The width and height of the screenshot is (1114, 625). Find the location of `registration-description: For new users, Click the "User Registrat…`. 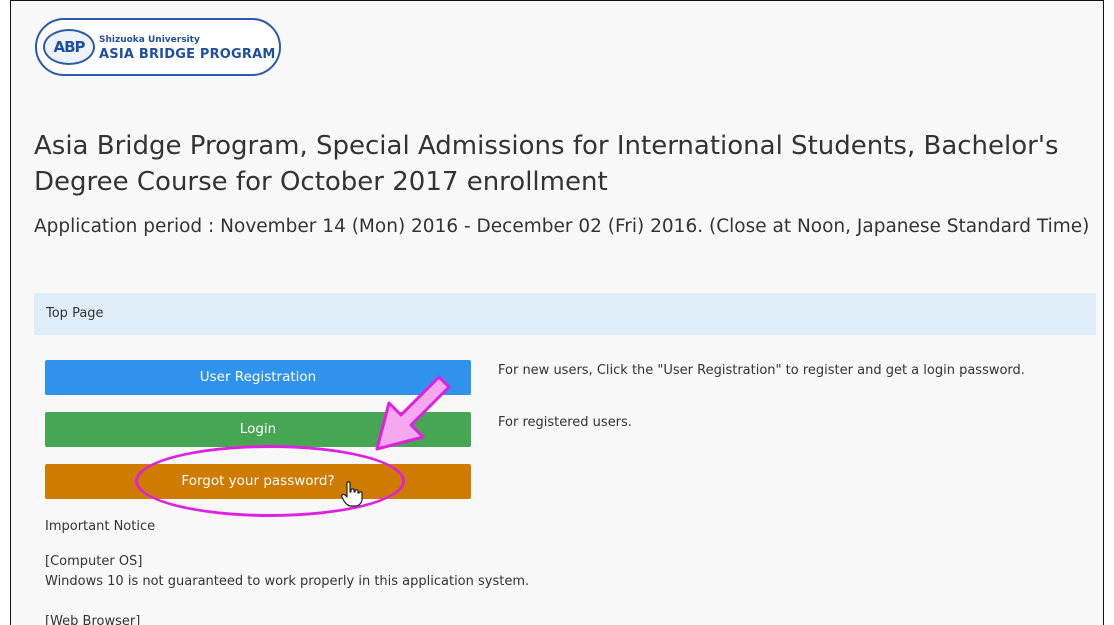

registration-description: For new users, Click the "User Registrat… is located at coordinates (761, 370).